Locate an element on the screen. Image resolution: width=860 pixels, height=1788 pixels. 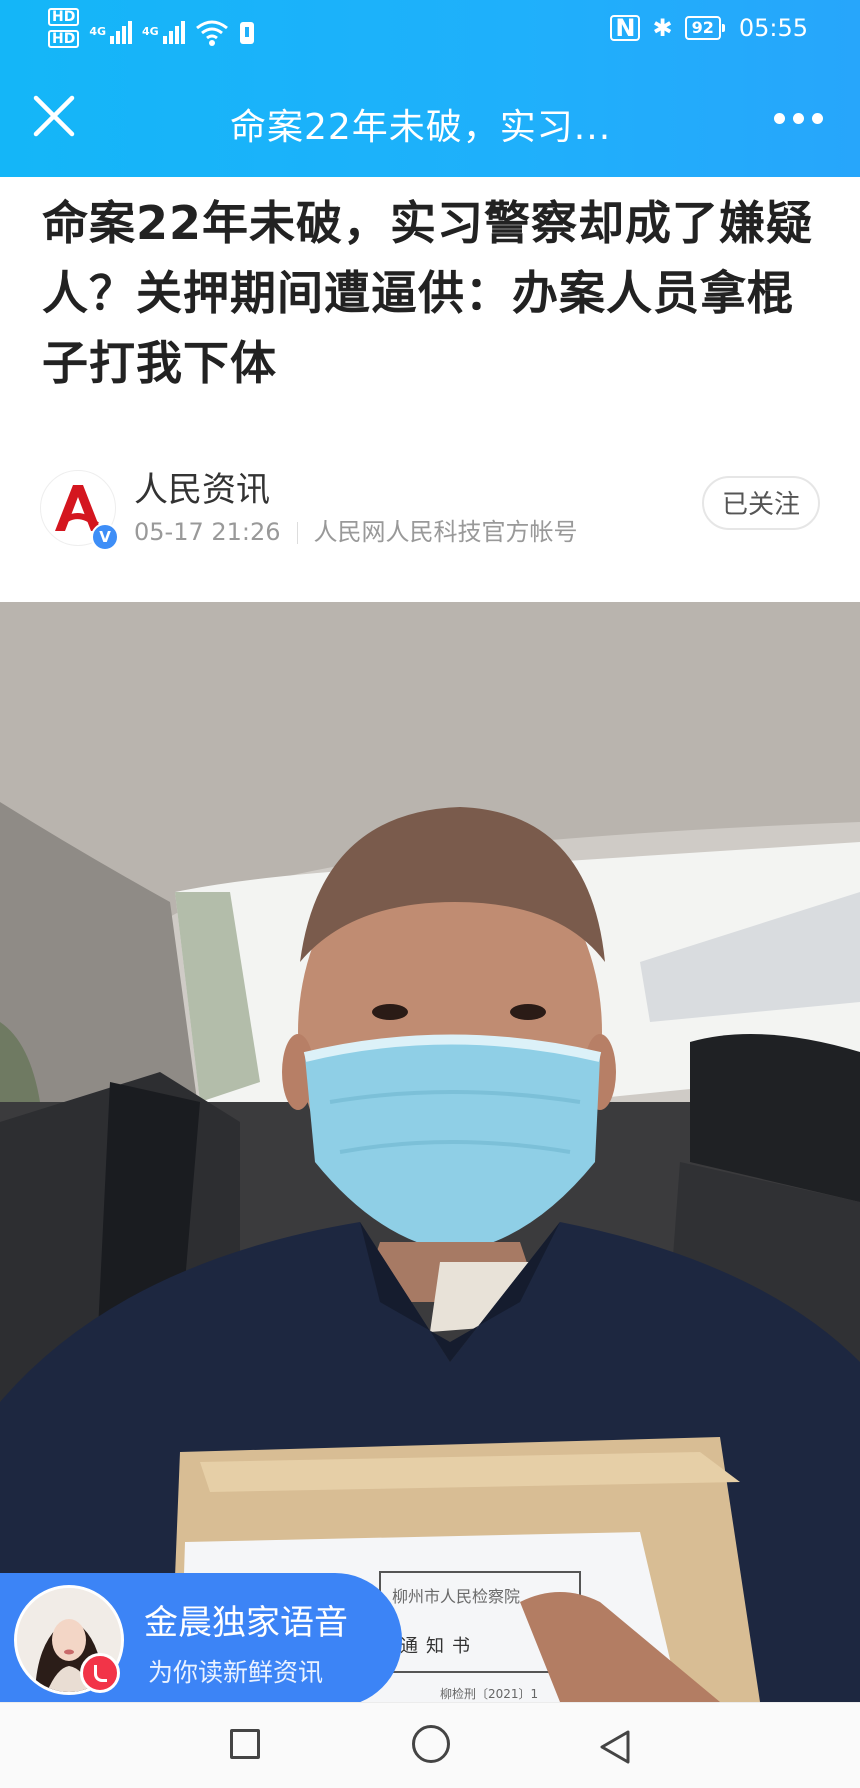
wifi-icon is located at coordinates (211, 33).